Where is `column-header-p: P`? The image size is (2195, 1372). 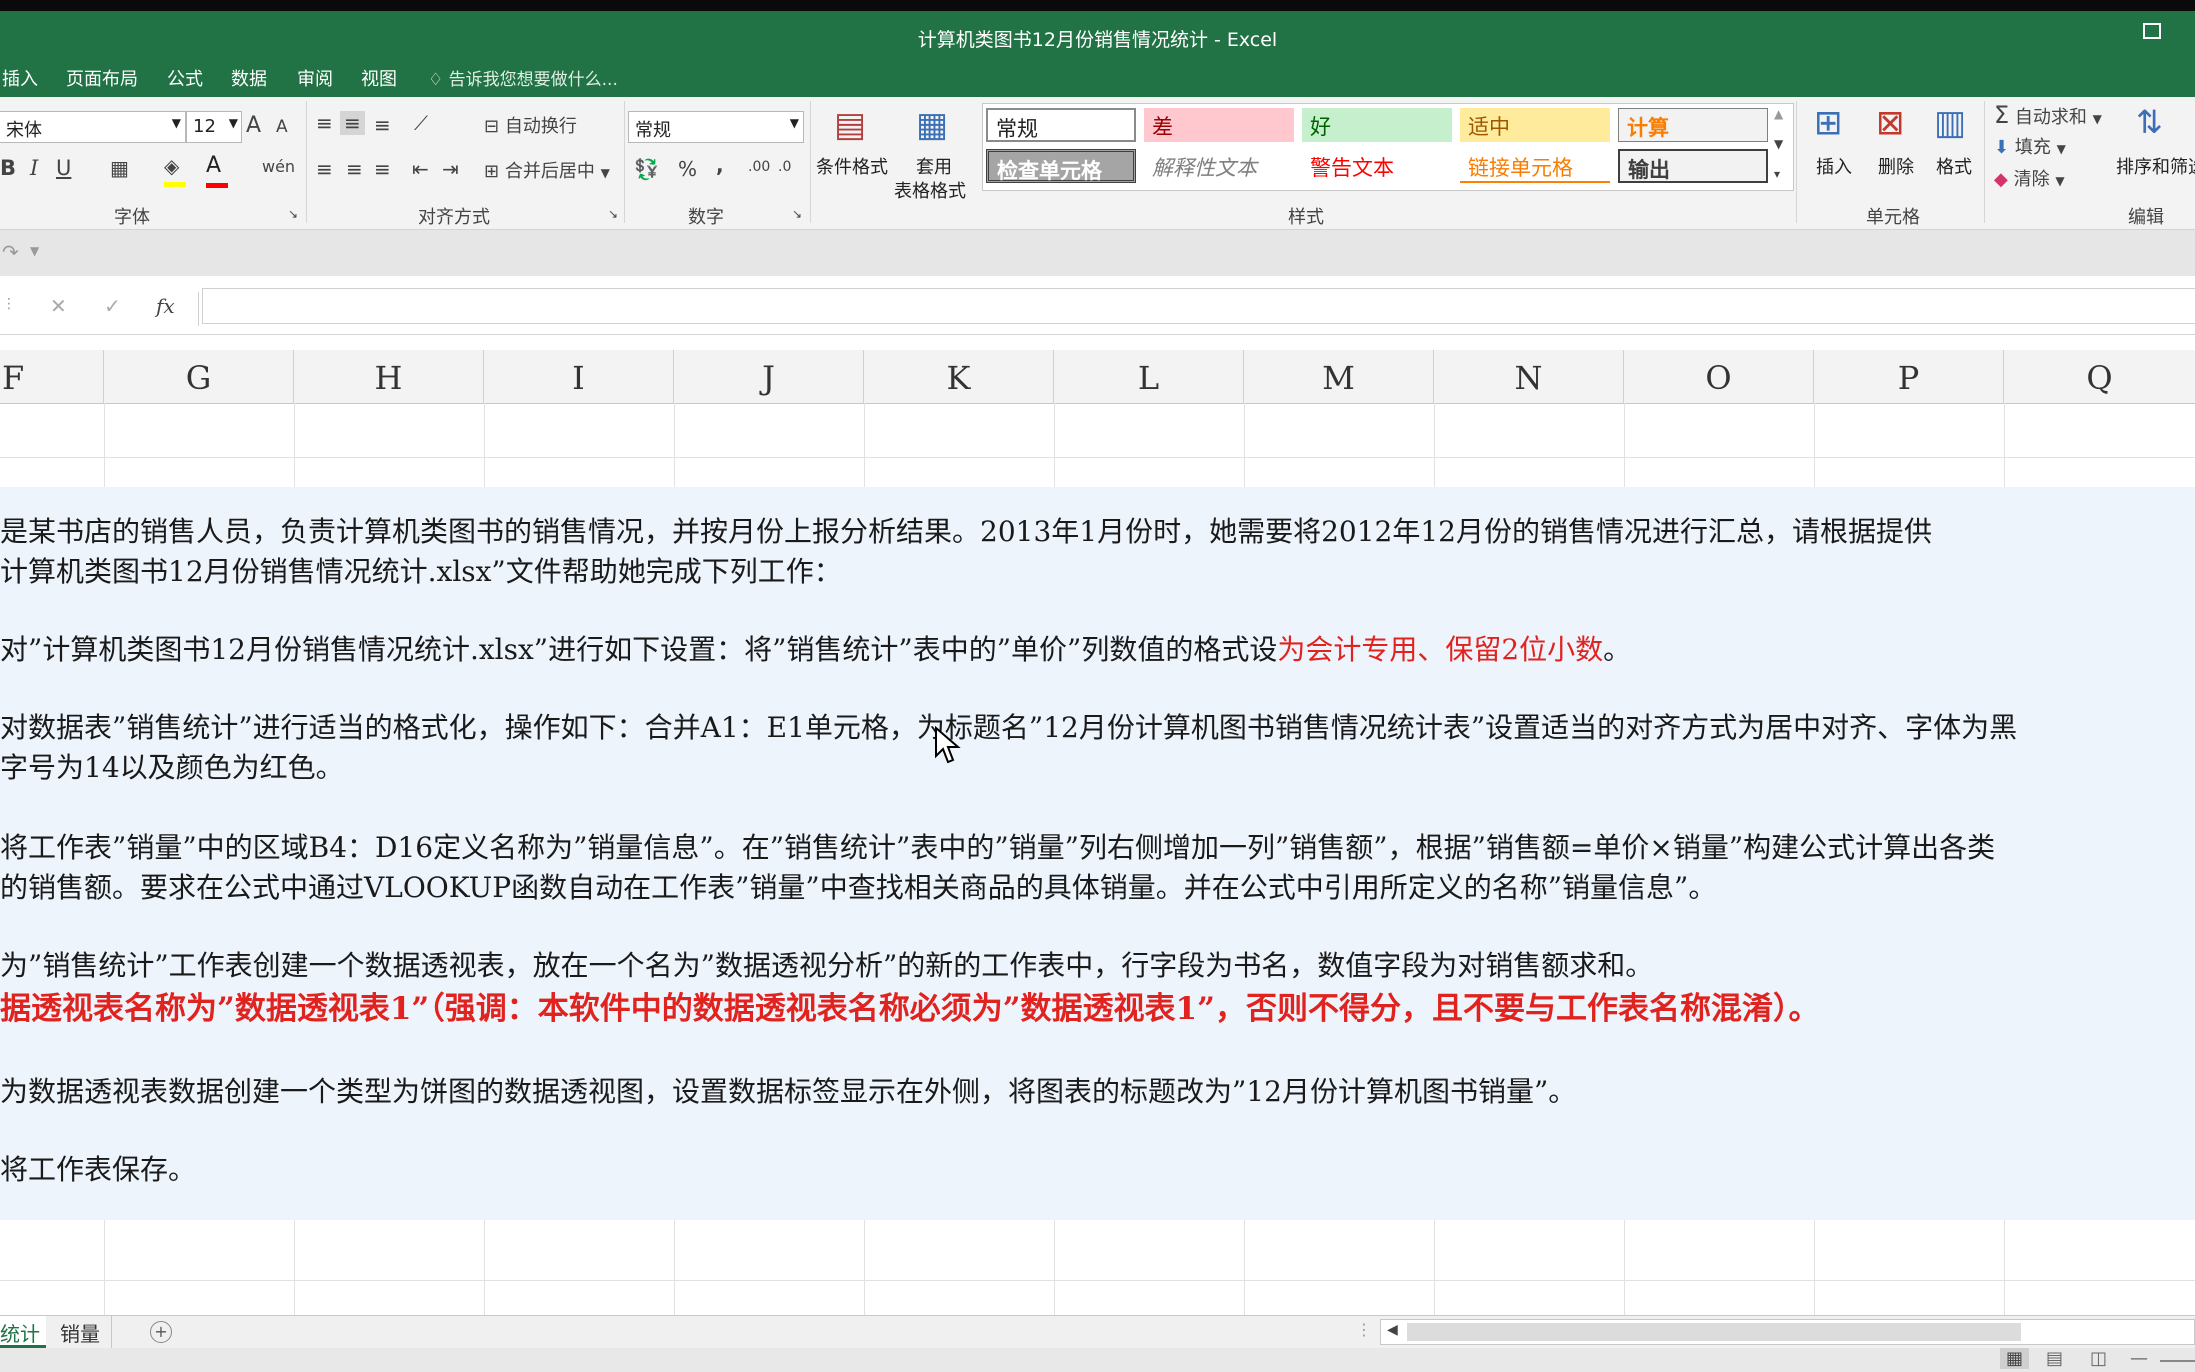
column-header-p: P is located at coordinates (1909, 376).